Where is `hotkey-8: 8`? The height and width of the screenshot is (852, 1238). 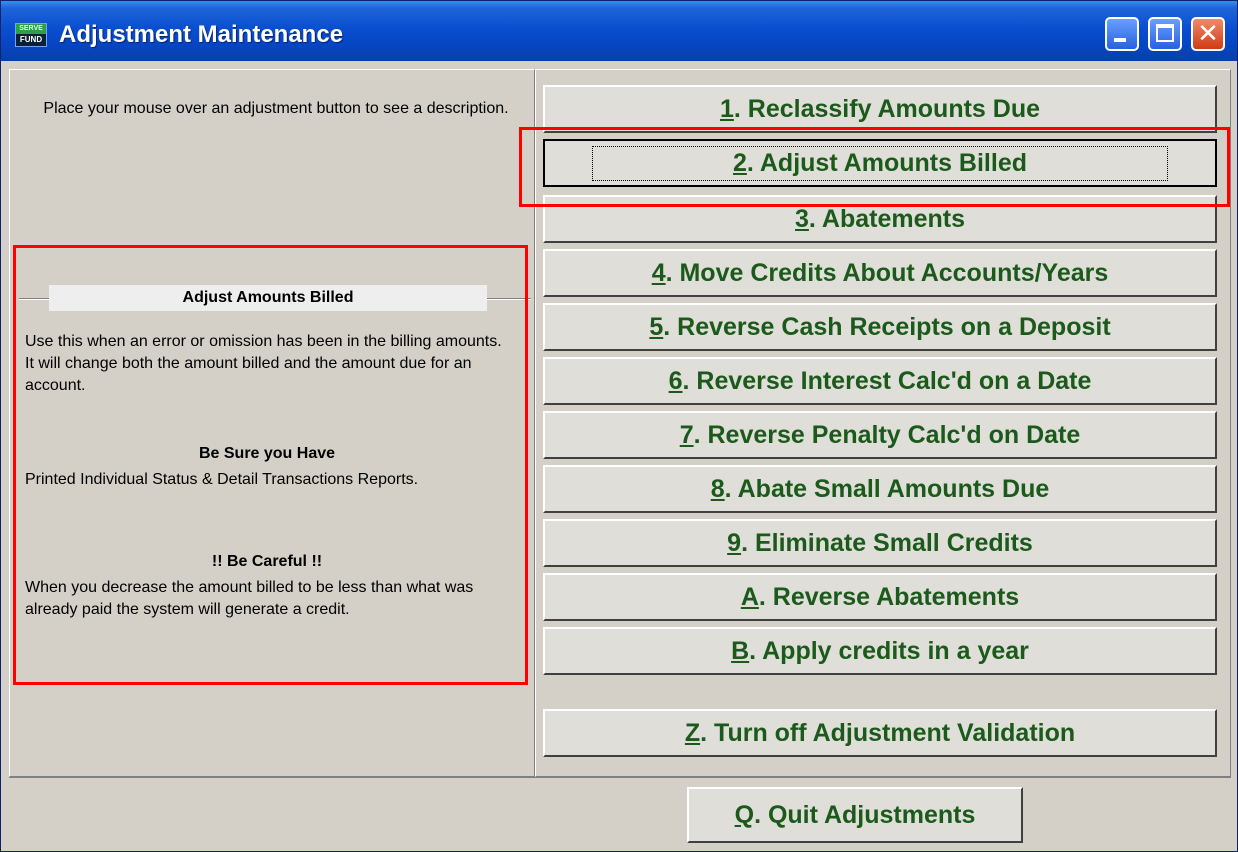
hotkey-8: 8 is located at coordinates (717, 488).